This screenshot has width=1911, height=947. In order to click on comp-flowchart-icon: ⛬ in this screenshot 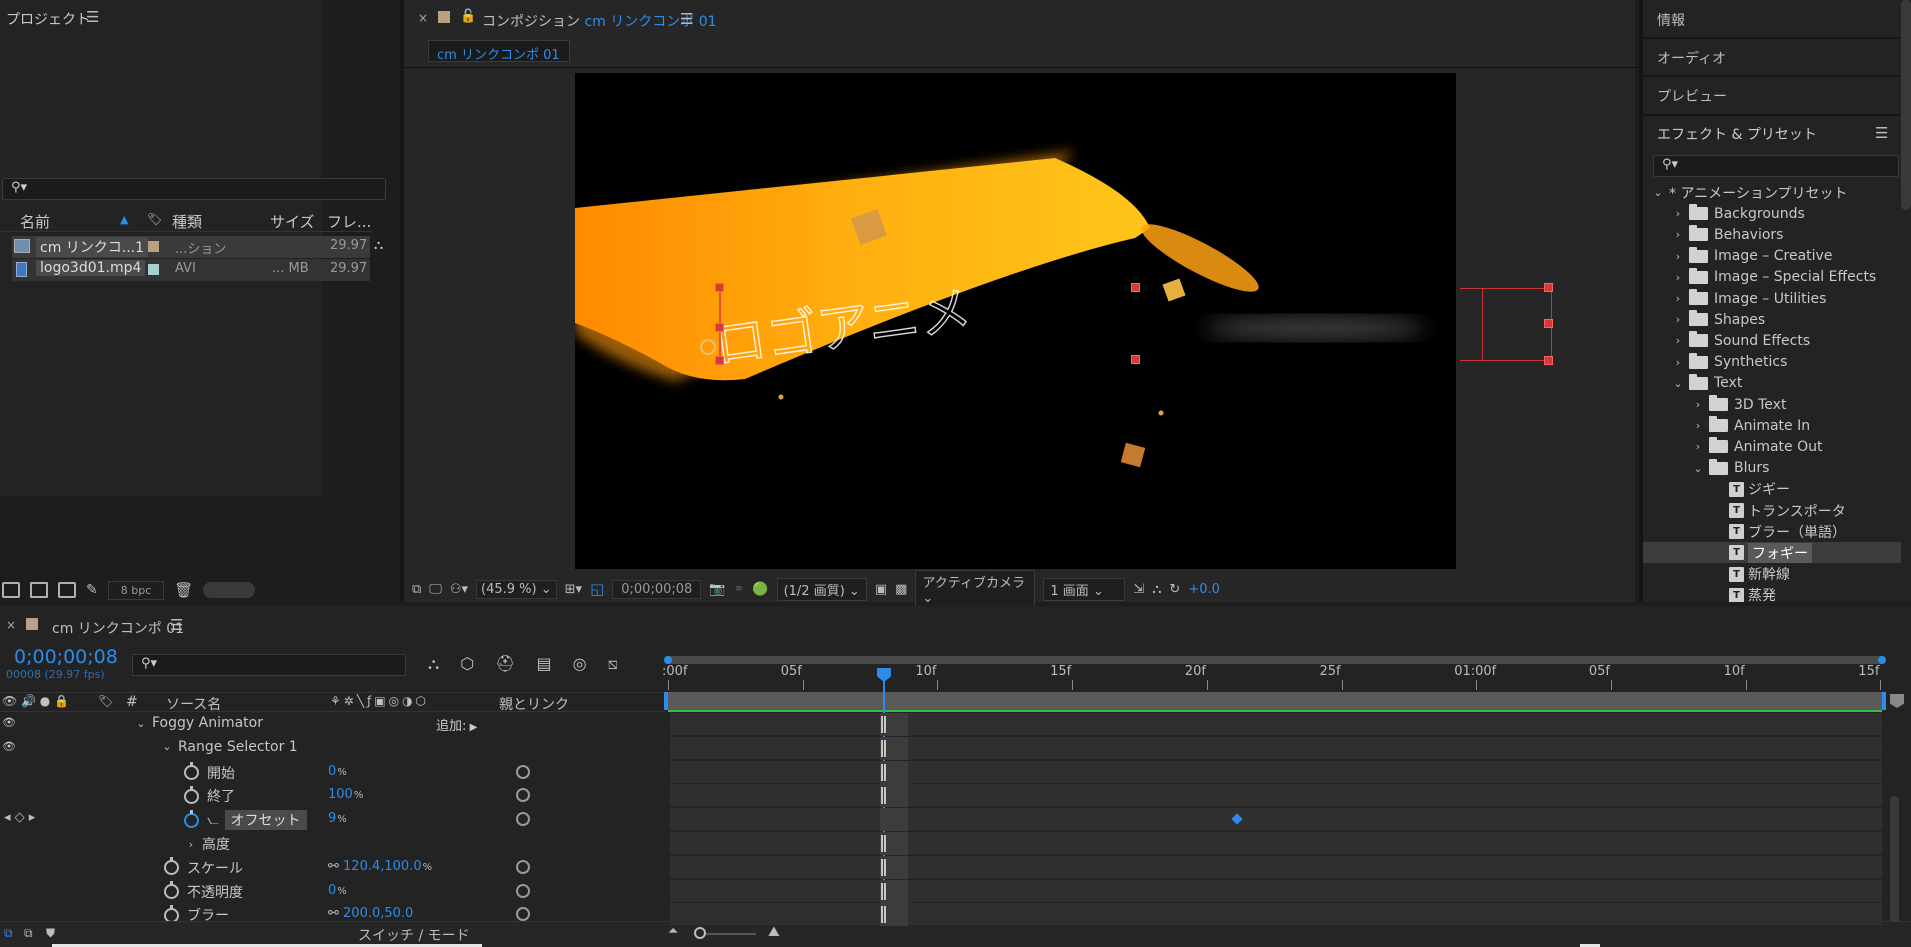, I will do `click(433, 664)`.